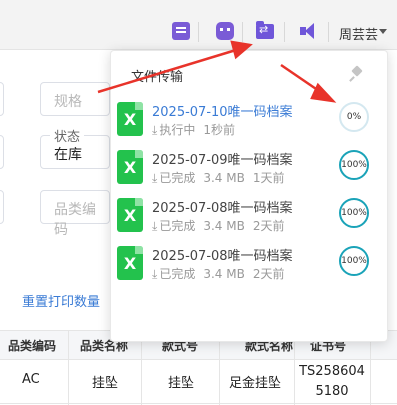  I want to click on annotation-arrows, so click(217, 71).